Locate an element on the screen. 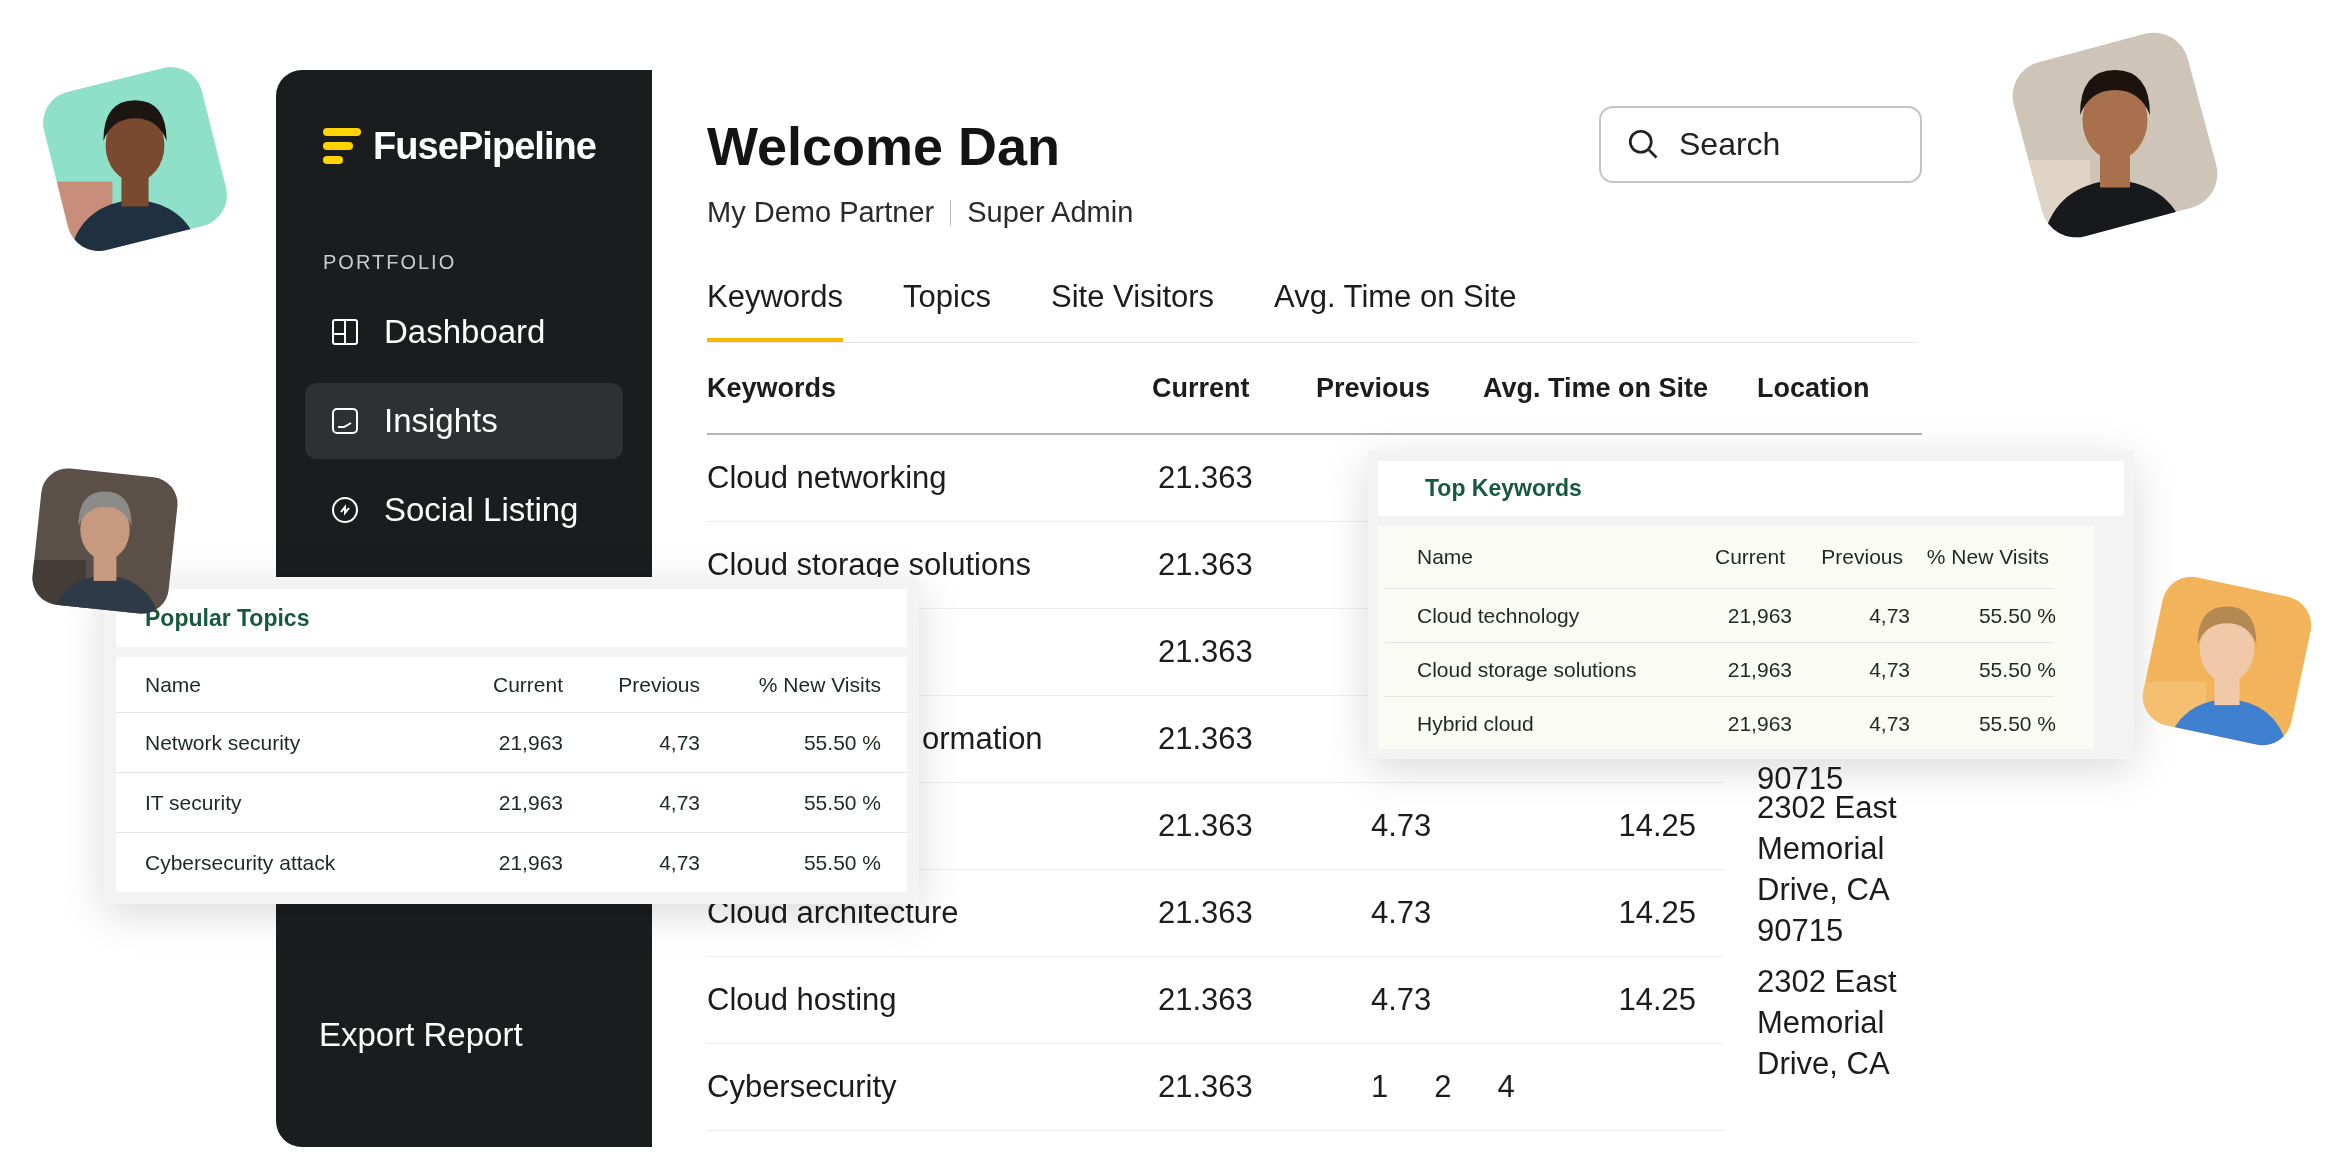  search-field: Search is located at coordinates (1760, 144).